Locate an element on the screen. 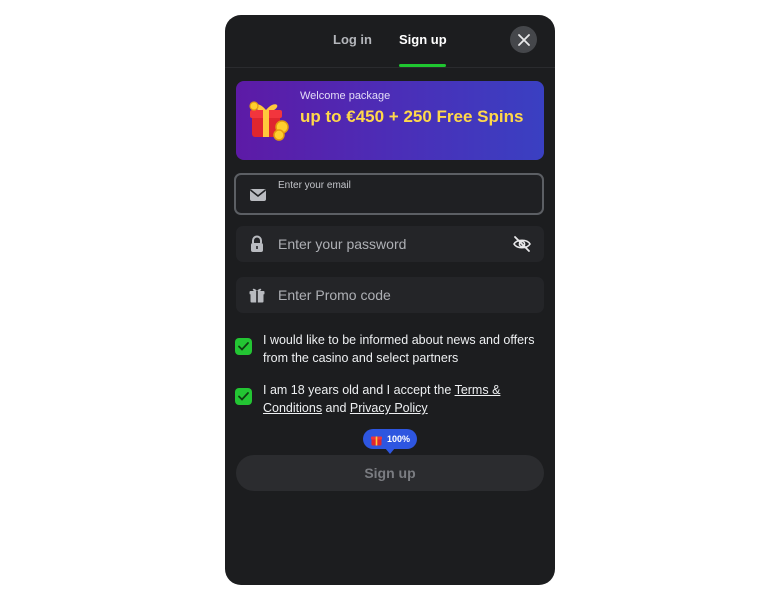 The height and width of the screenshot is (600, 780). eye-off-icon is located at coordinates (522, 244).